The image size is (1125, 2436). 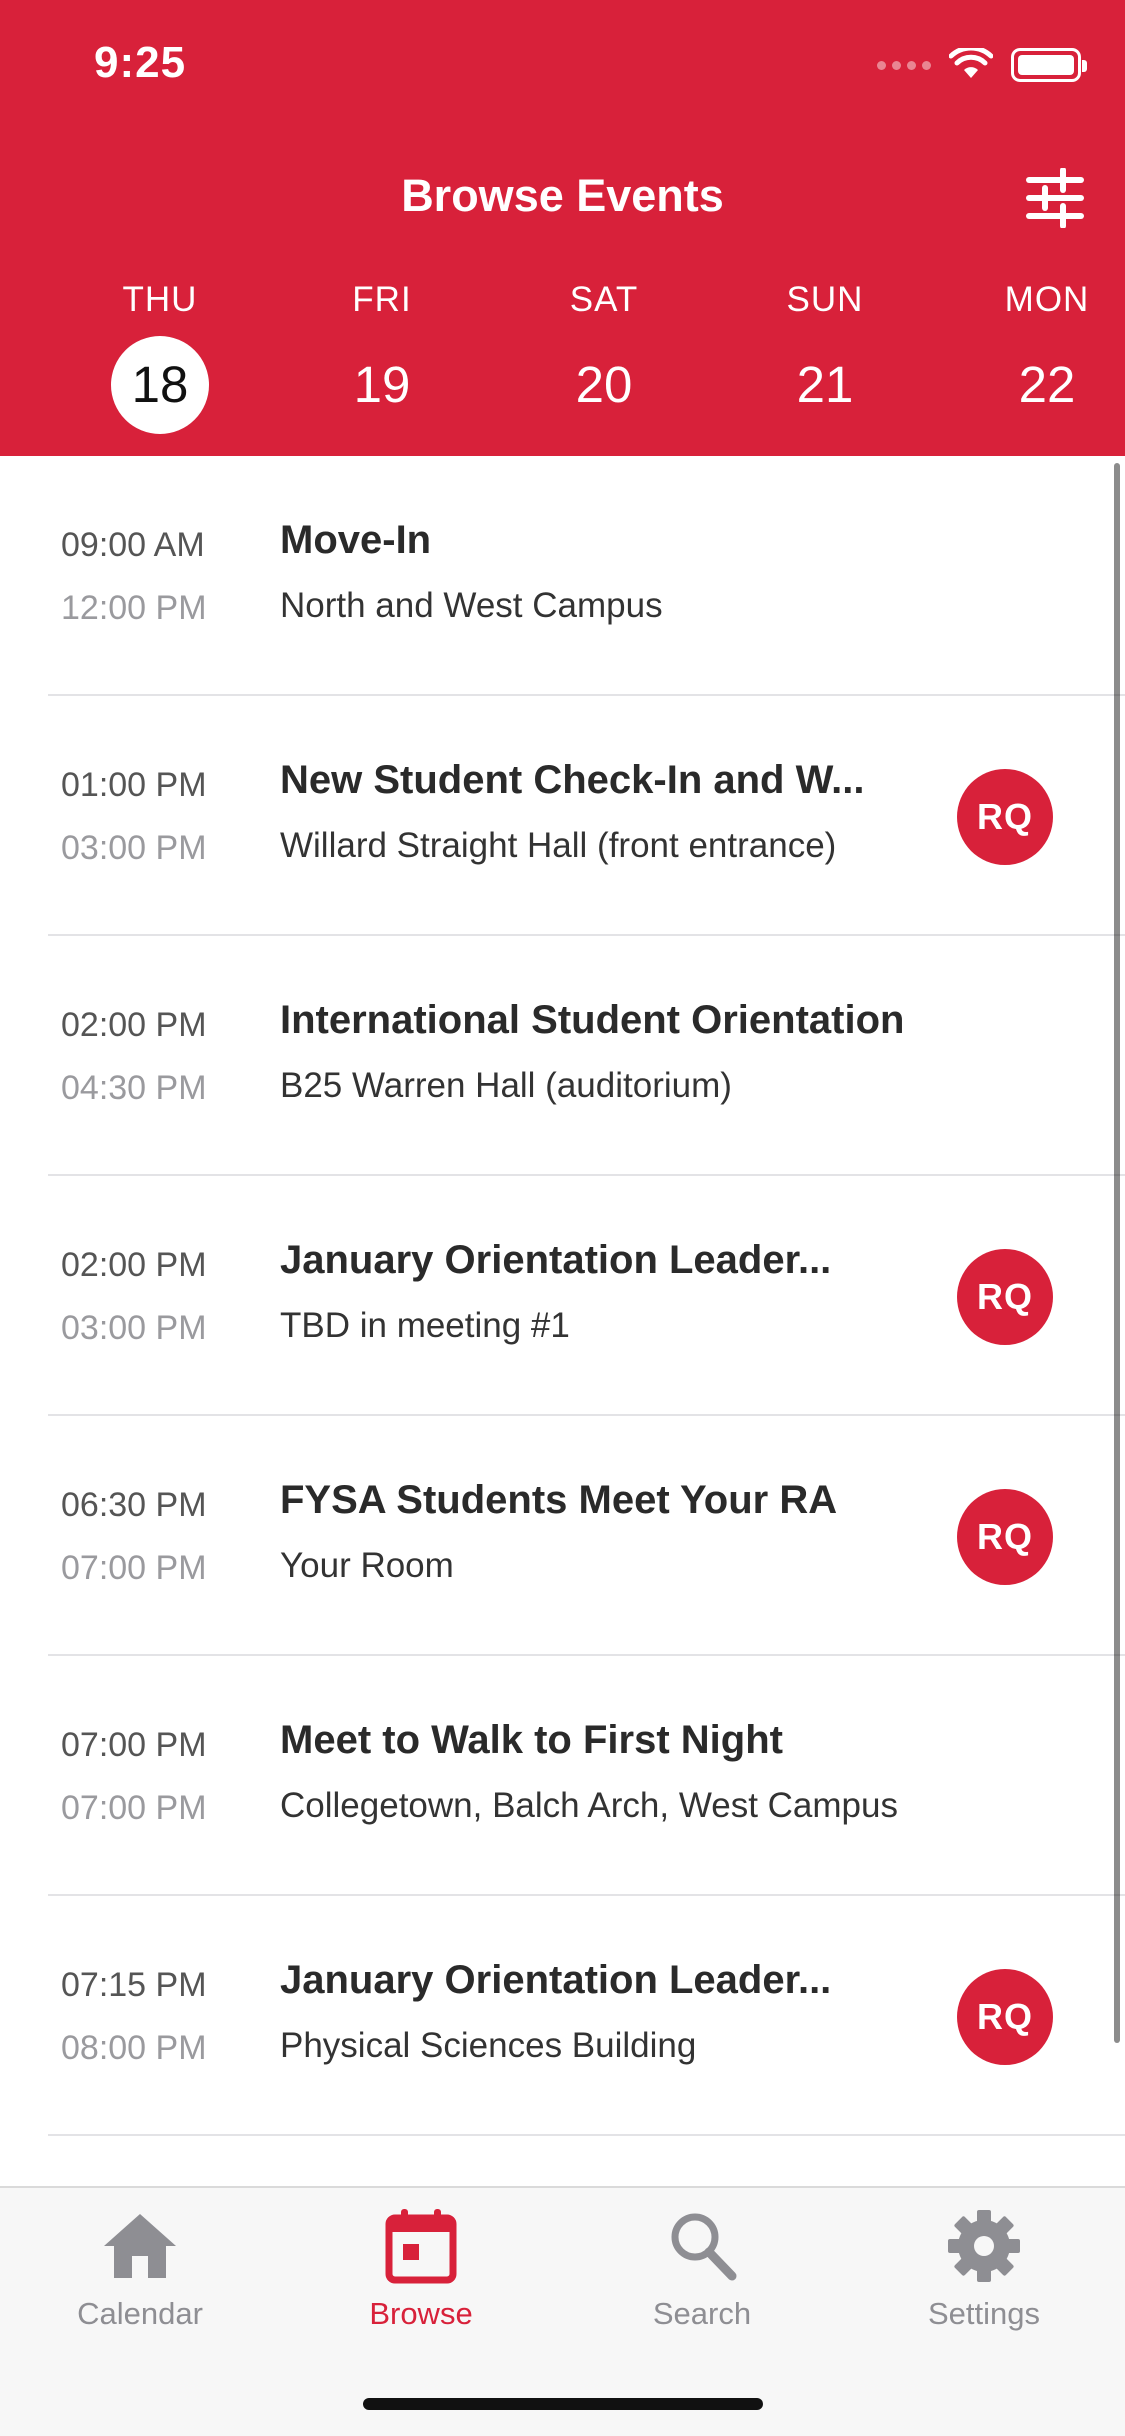 I want to click on event-start-time: 07:15 PM, so click(x=134, y=1985).